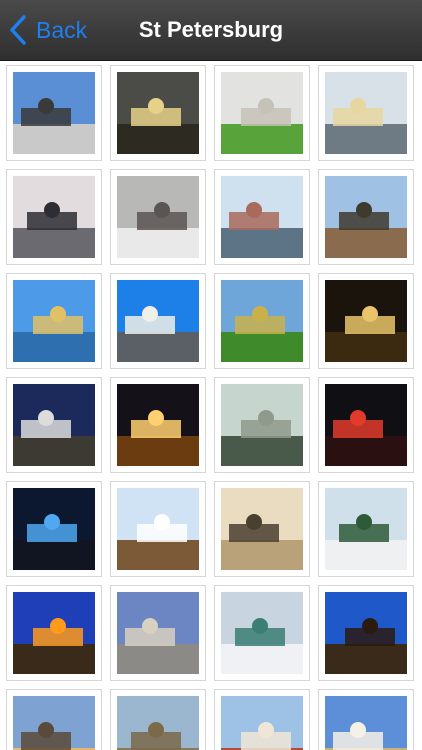 The width and height of the screenshot is (422, 750). I want to click on embankment-sunset-photo, so click(54, 723).